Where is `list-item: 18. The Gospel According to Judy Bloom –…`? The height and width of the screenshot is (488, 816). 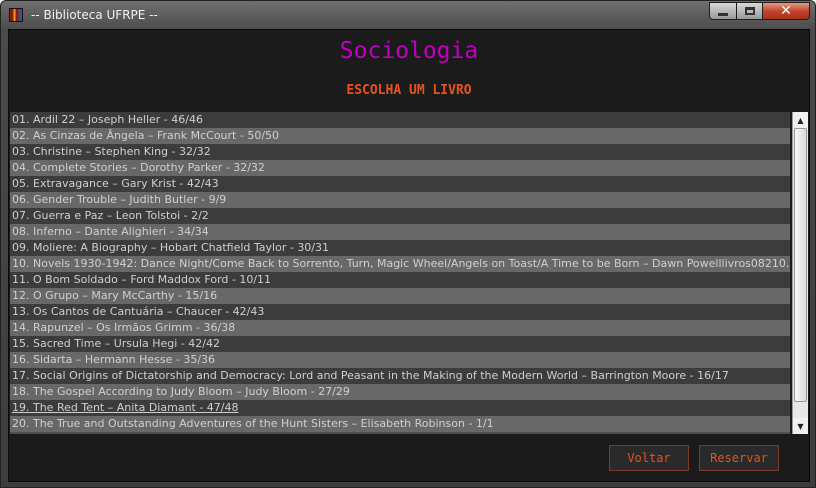 list-item: 18. The Gospel According to Judy Bloom –… is located at coordinates (400, 392).